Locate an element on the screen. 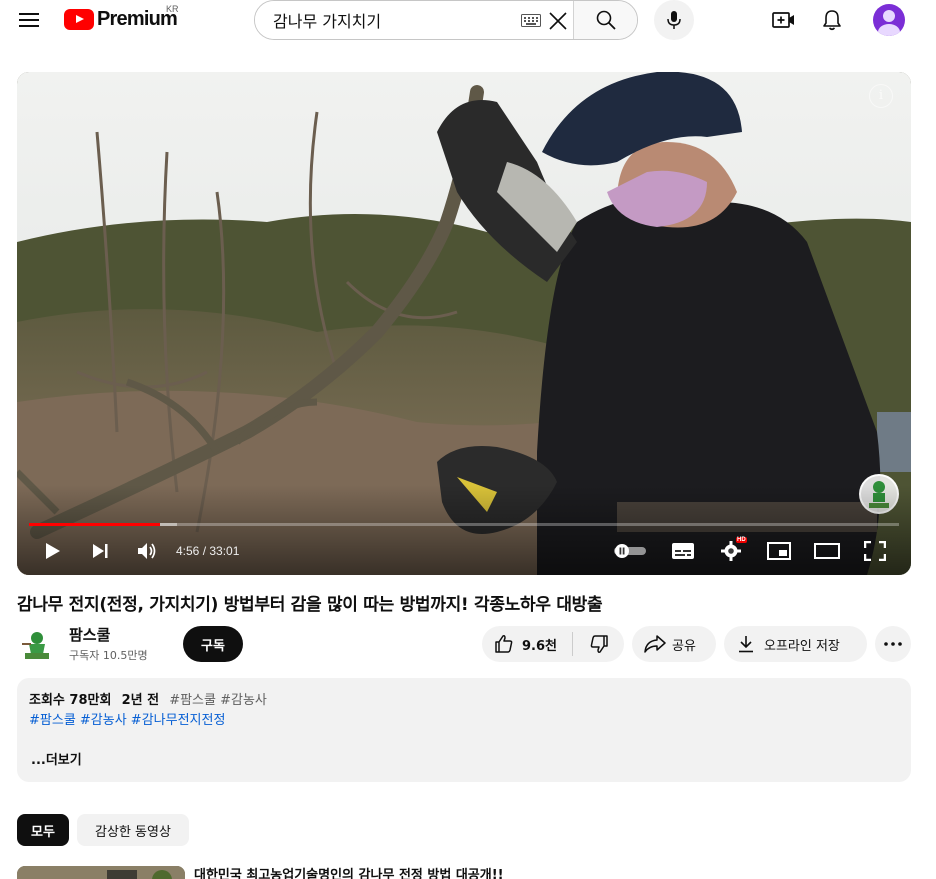 The height and width of the screenshot is (879, 936). chip-all: 모두 is located at coordinates (43, 830).